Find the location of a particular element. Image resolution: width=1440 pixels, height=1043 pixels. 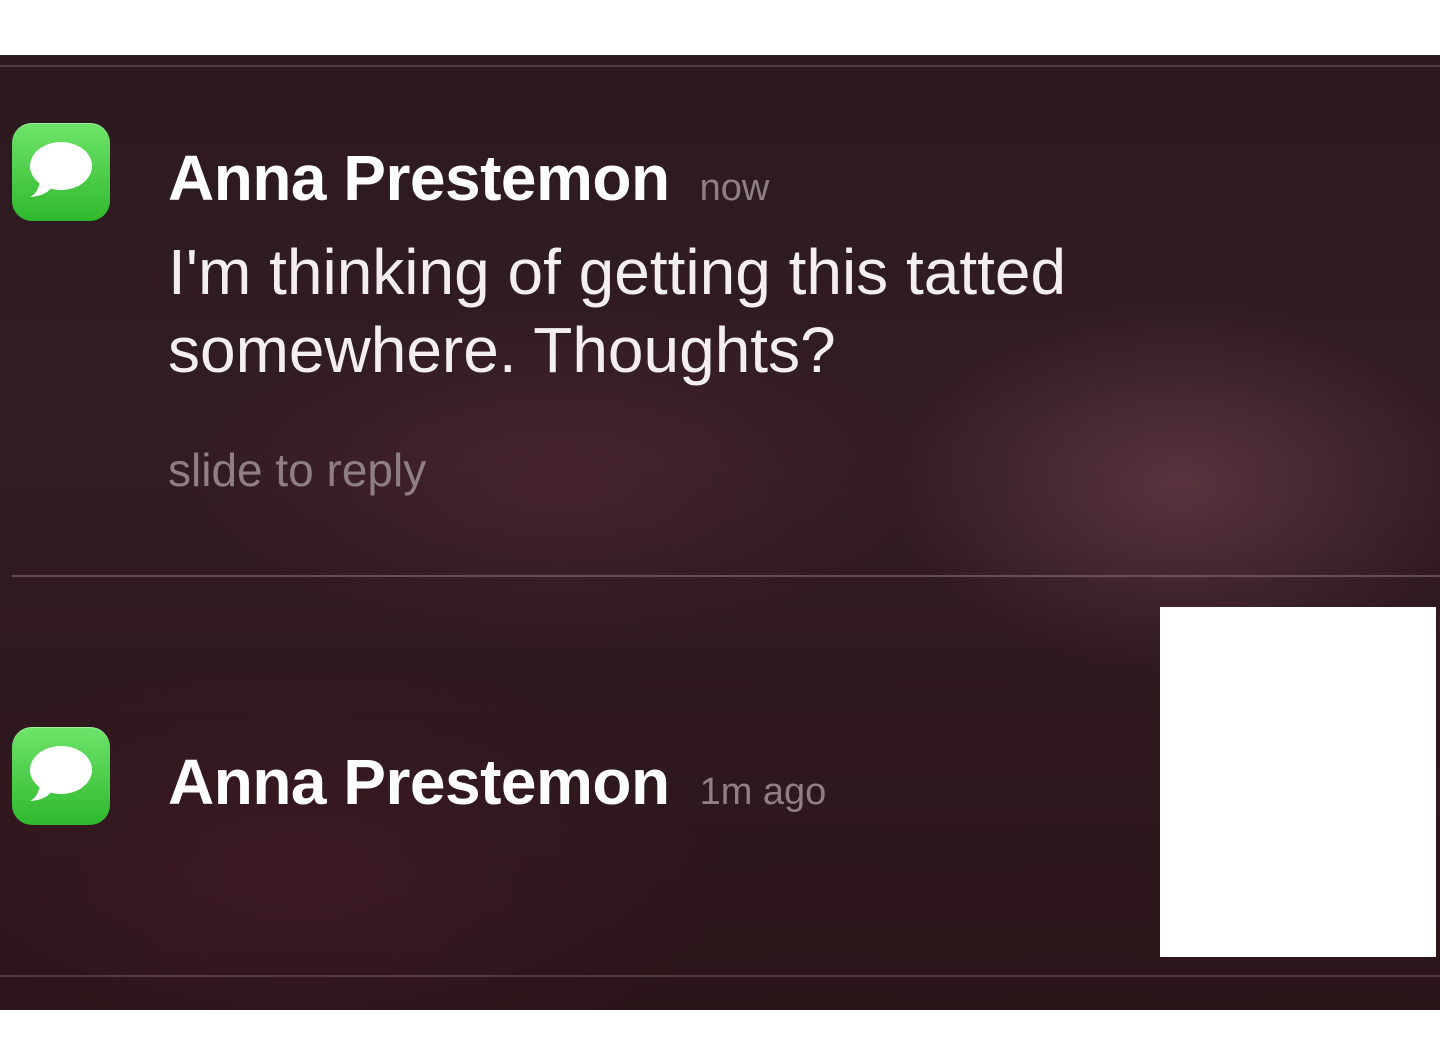

redaction-box is located at coordinates (1298, 782).